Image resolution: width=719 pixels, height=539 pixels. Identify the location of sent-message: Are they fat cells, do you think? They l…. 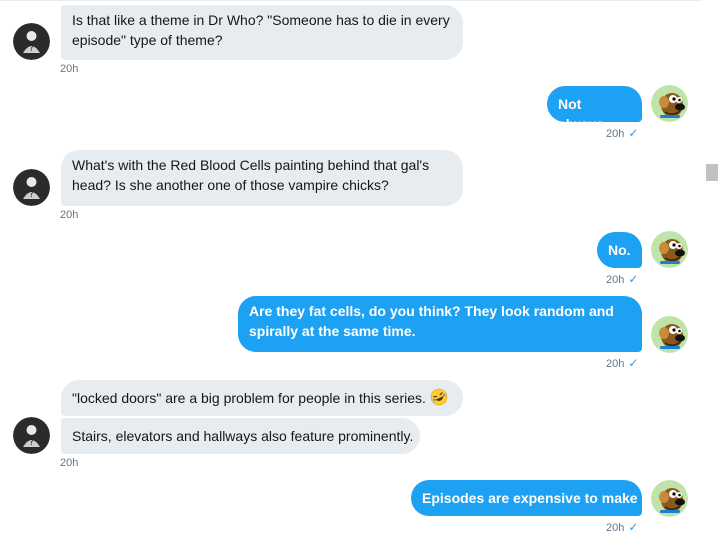
(440, 324).